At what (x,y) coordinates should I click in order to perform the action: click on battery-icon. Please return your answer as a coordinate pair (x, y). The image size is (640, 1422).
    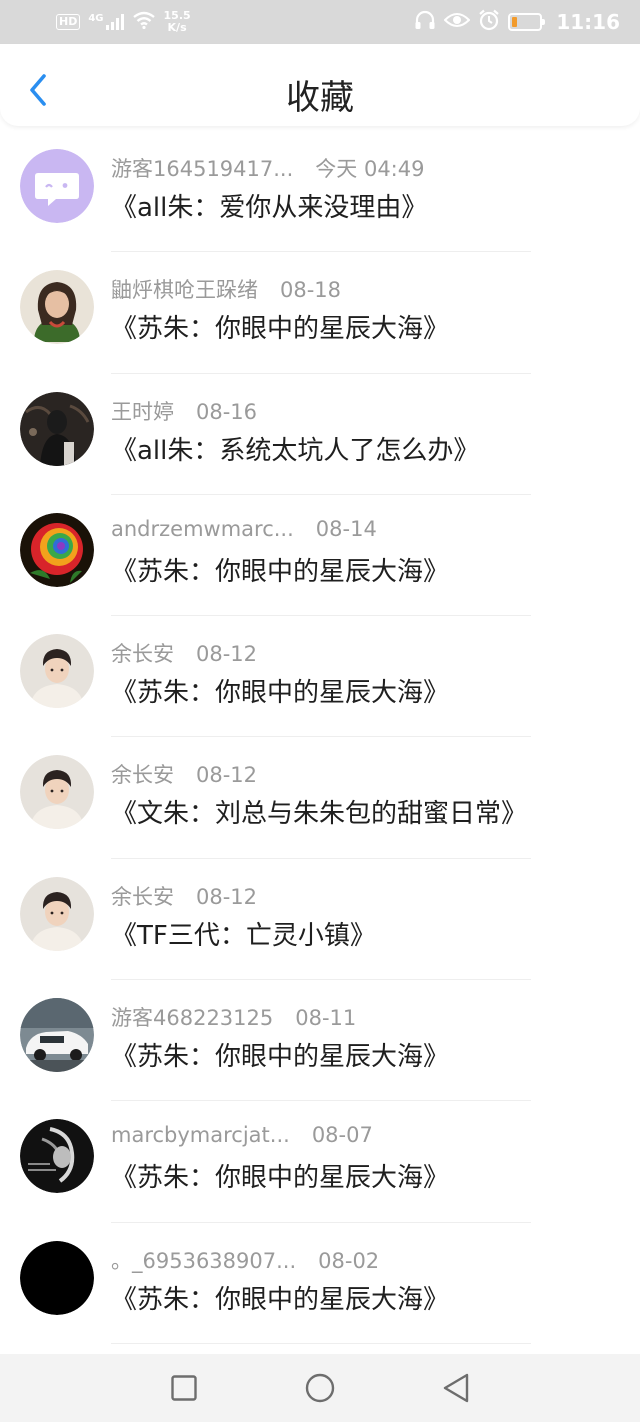
    Looking at the image, I should click on (527, 22).